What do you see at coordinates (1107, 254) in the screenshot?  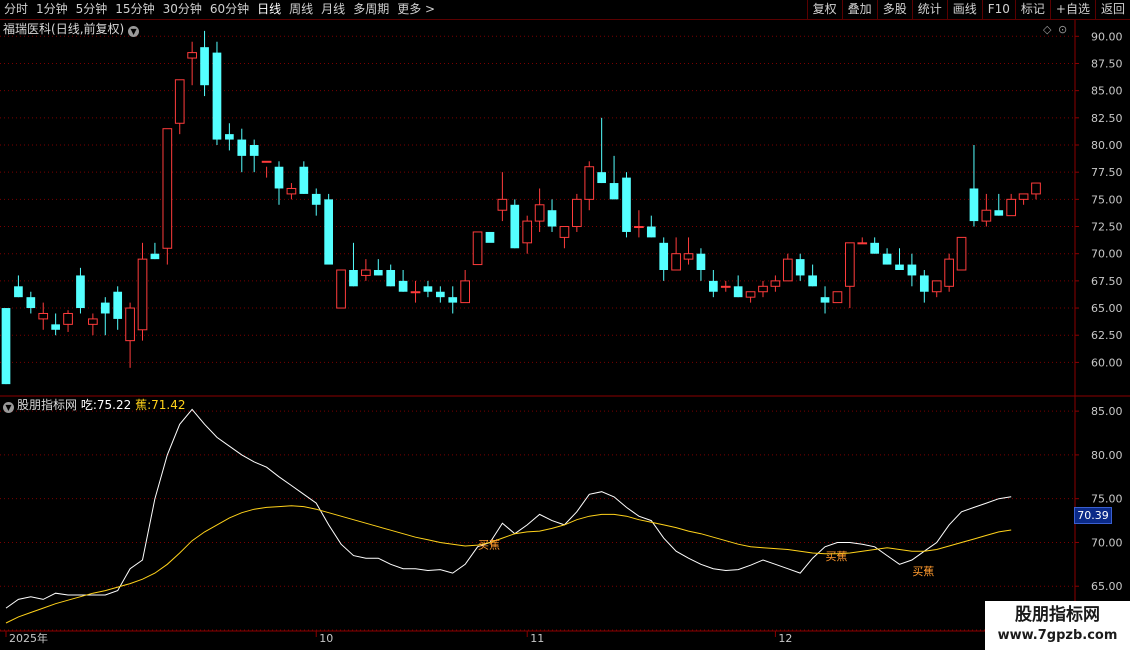 I see `ytick-label-main: 70.00` at bounding box center [1107, 254].